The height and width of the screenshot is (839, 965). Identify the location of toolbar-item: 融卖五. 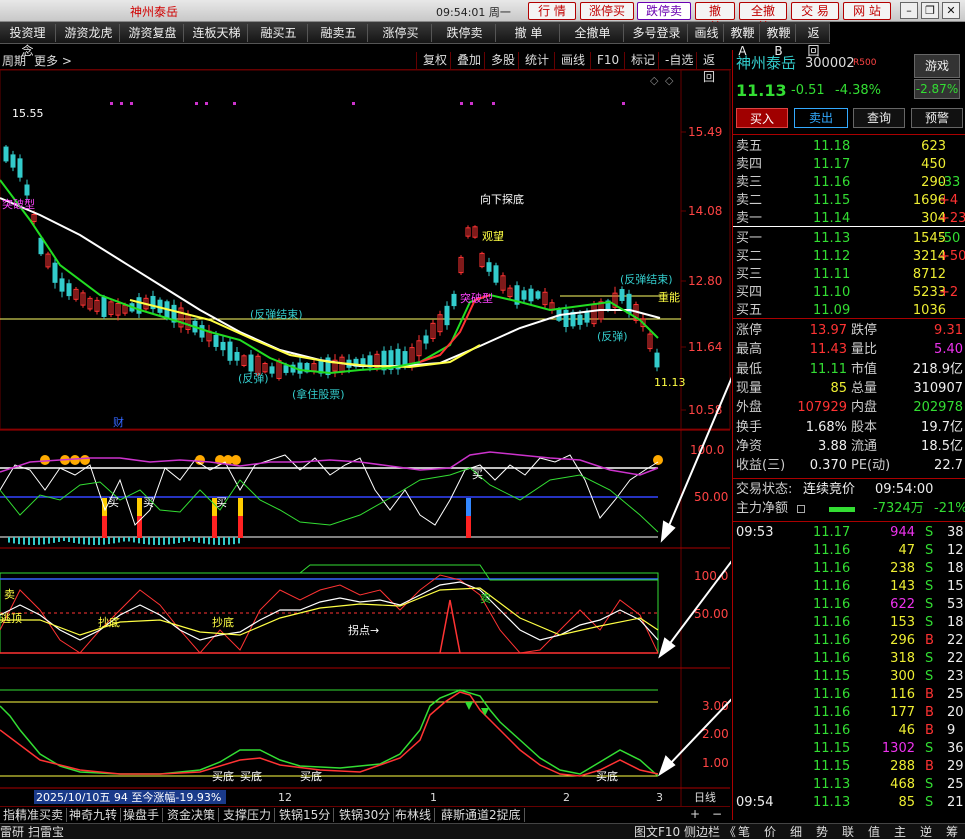
(339, 33).